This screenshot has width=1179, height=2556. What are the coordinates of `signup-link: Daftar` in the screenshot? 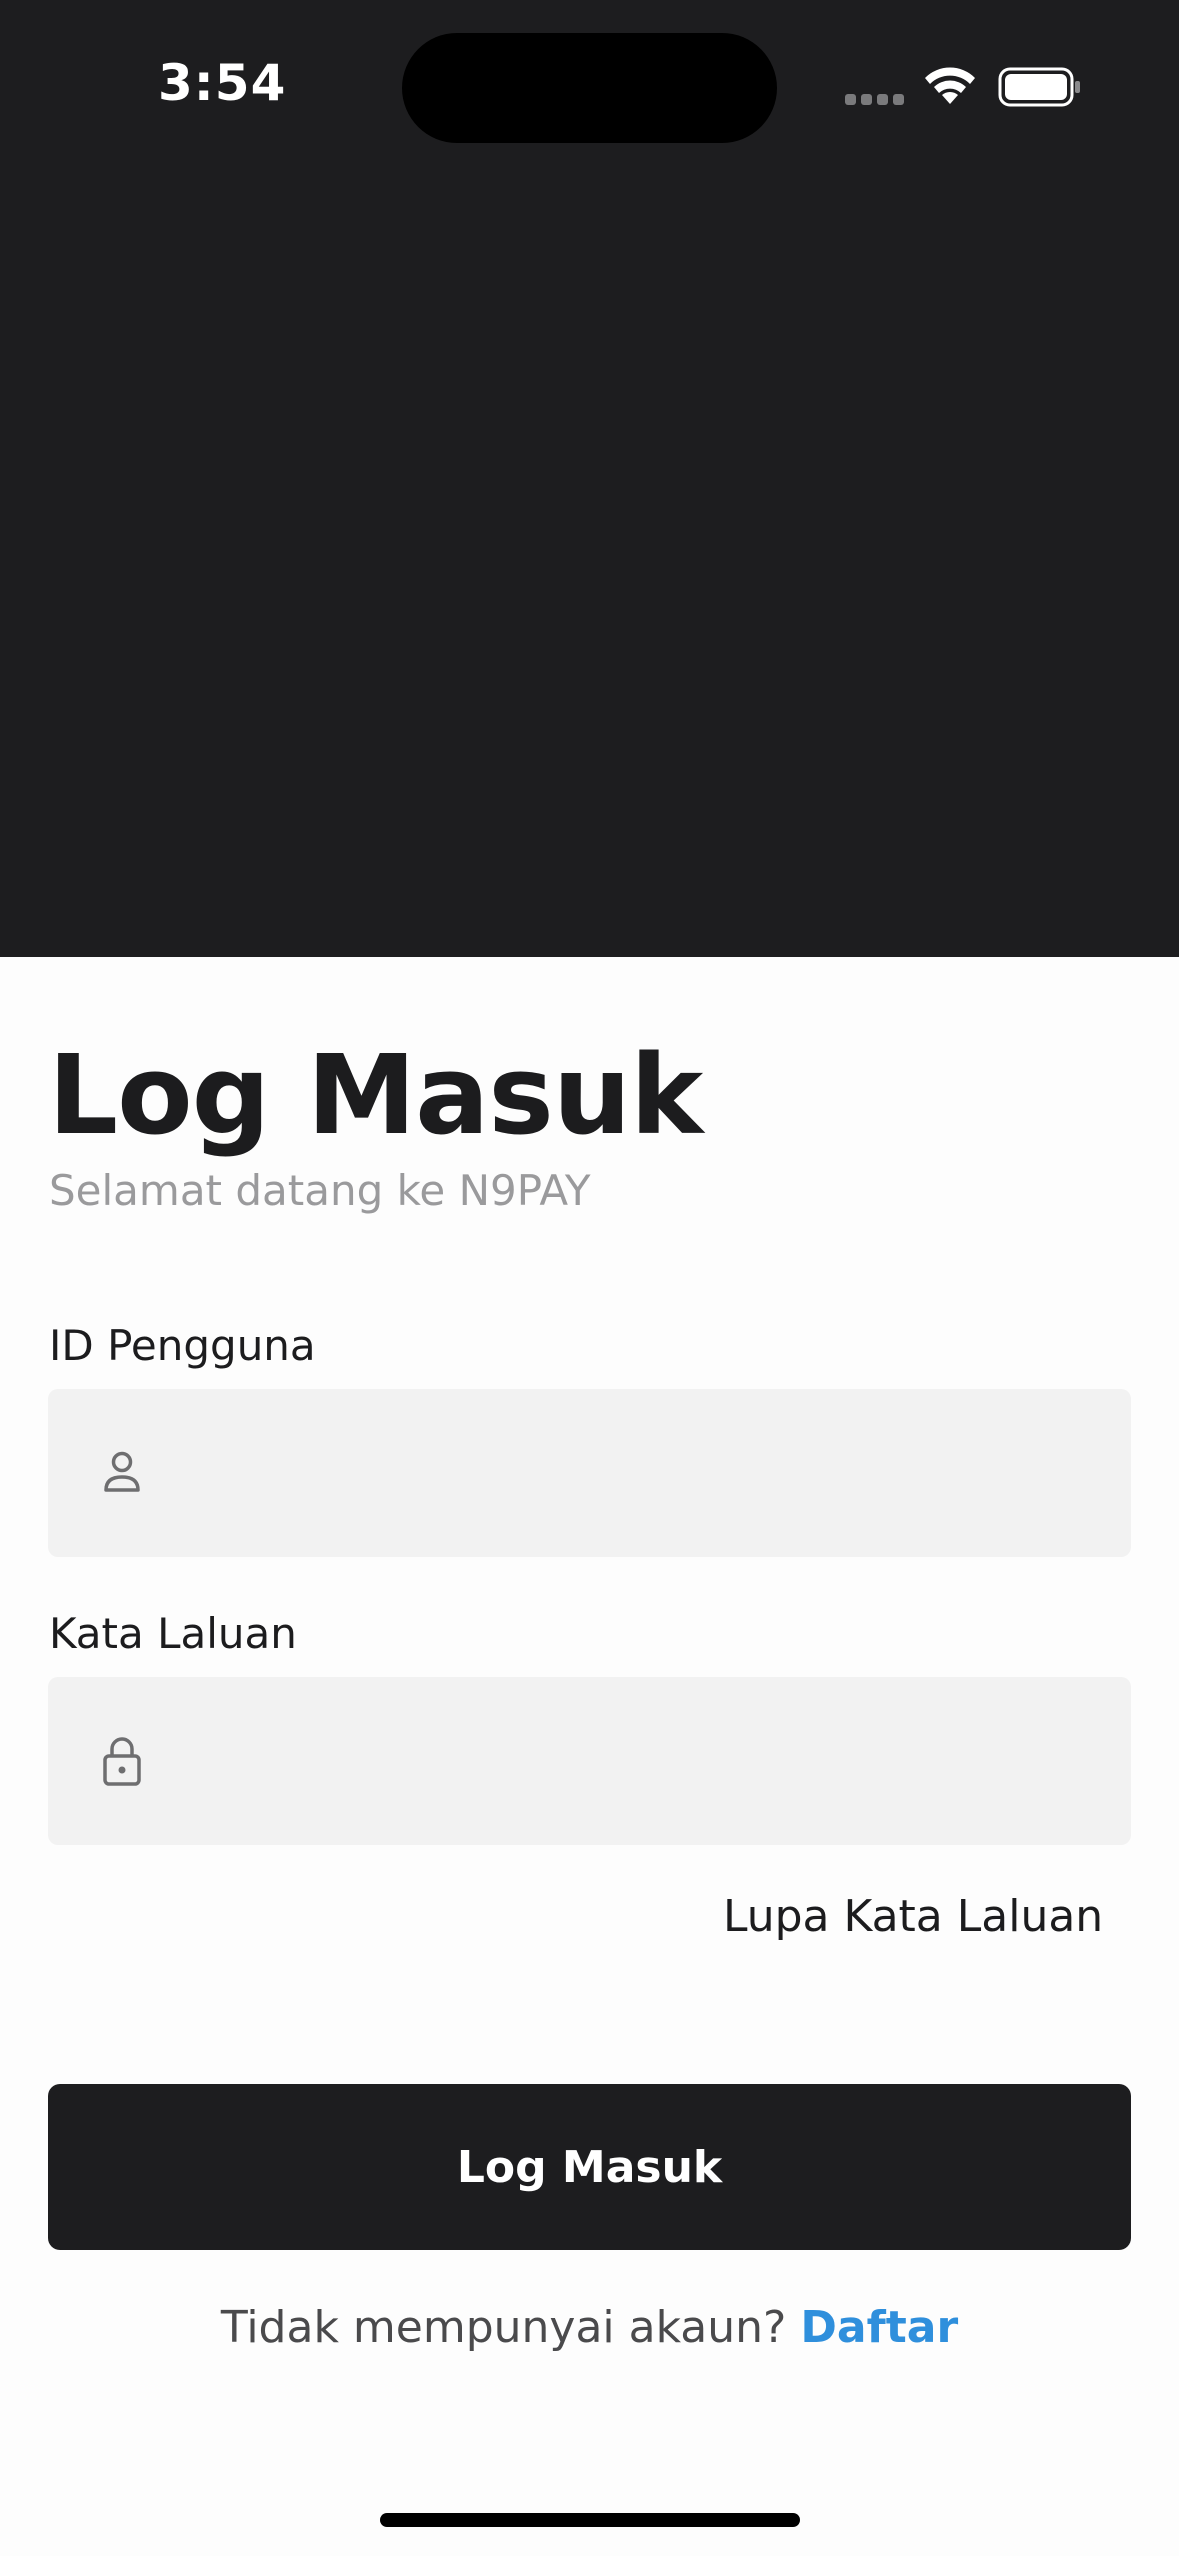 It's located at (879, 2327).